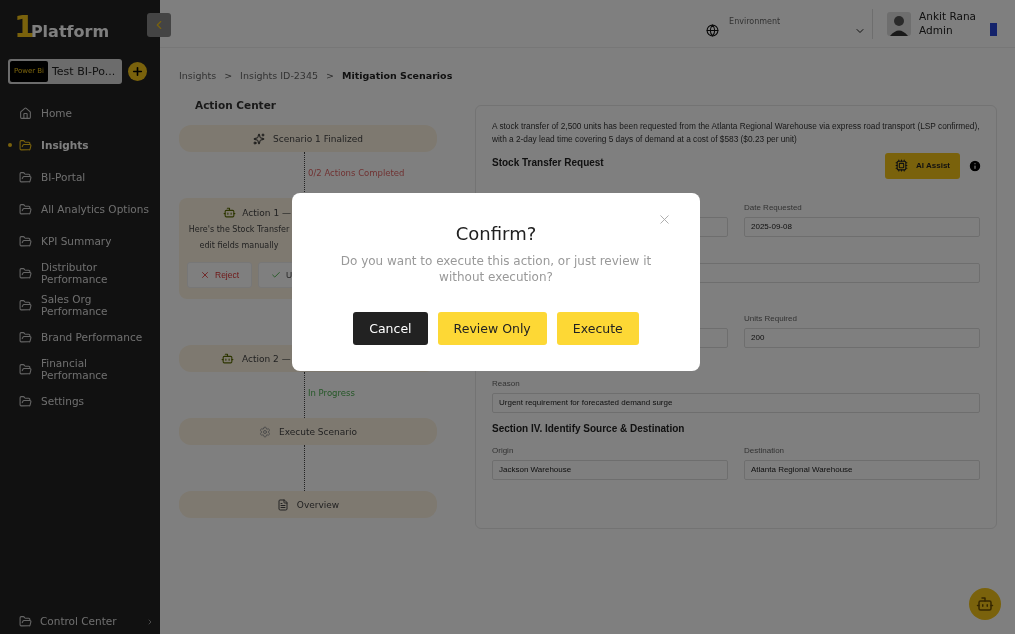  I want to click on sparkle-icon, so click(259, 138).